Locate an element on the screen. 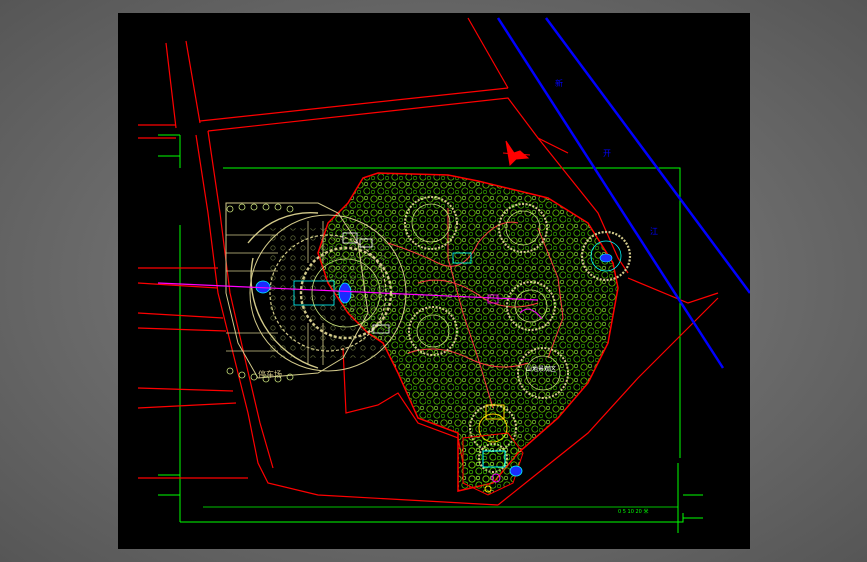 The width and height of the screenshot is (867, 562). scale-note: 0 5 10 20 米 is located at coordinates (633, 511).